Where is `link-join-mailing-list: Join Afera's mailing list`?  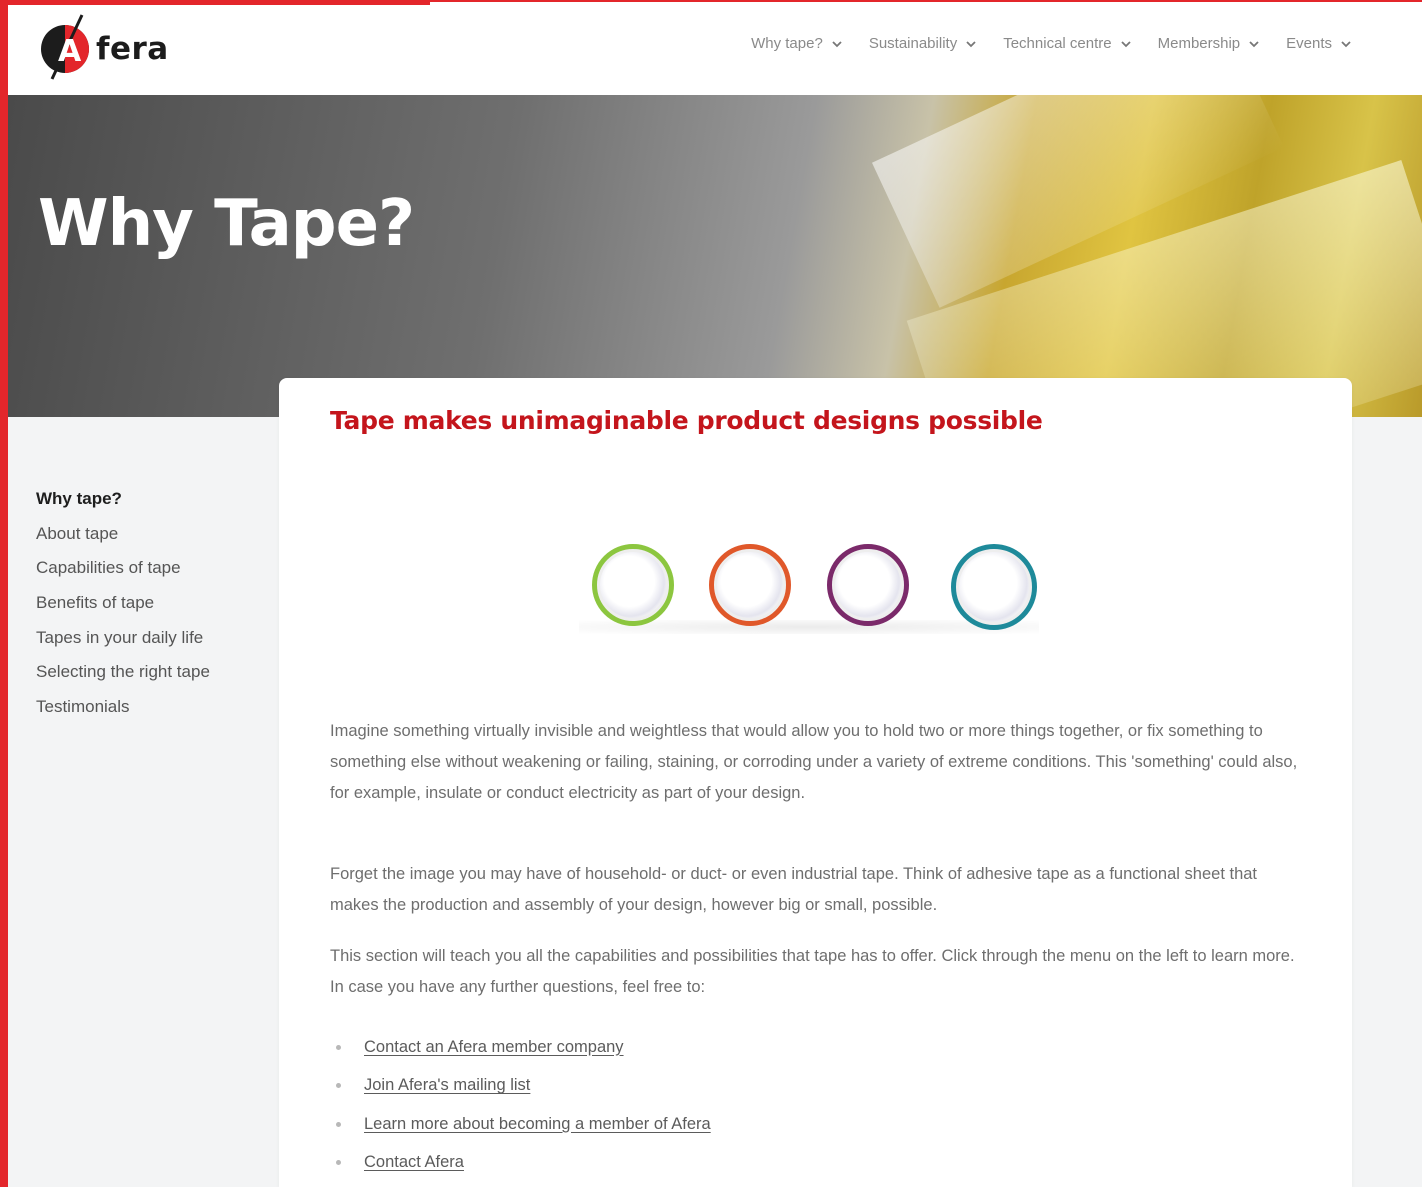 link-join-mailing-list: Join Afera's mailing list is located at coordinates (447, 1085).